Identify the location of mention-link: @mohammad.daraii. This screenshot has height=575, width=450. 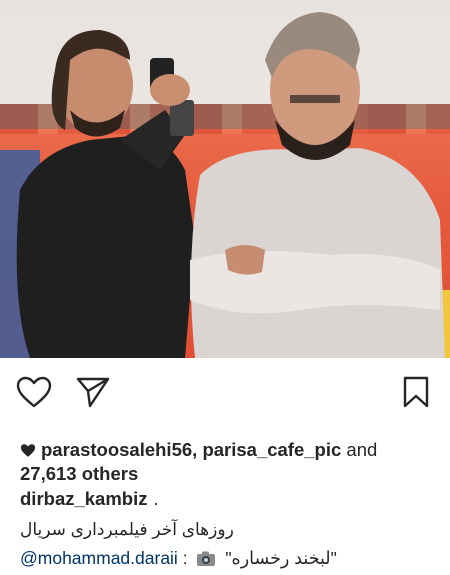
(99, 558).